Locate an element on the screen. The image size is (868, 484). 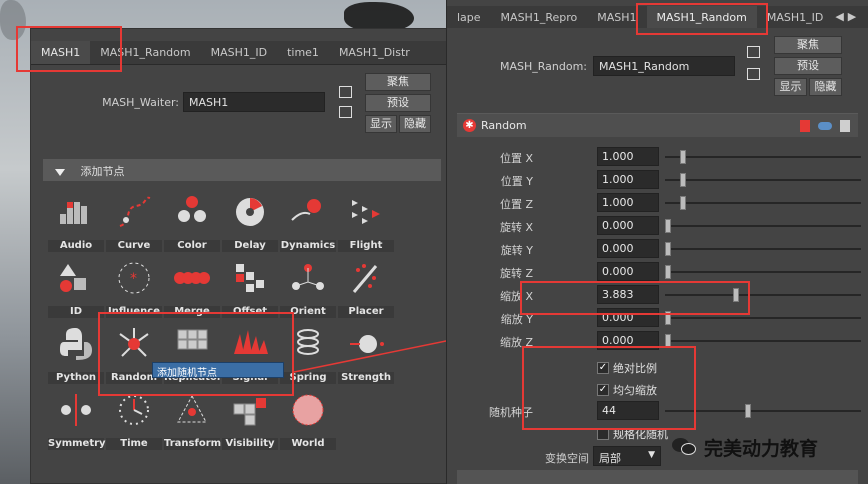
wechat-logo-icon is located at coordinates (685, 447).